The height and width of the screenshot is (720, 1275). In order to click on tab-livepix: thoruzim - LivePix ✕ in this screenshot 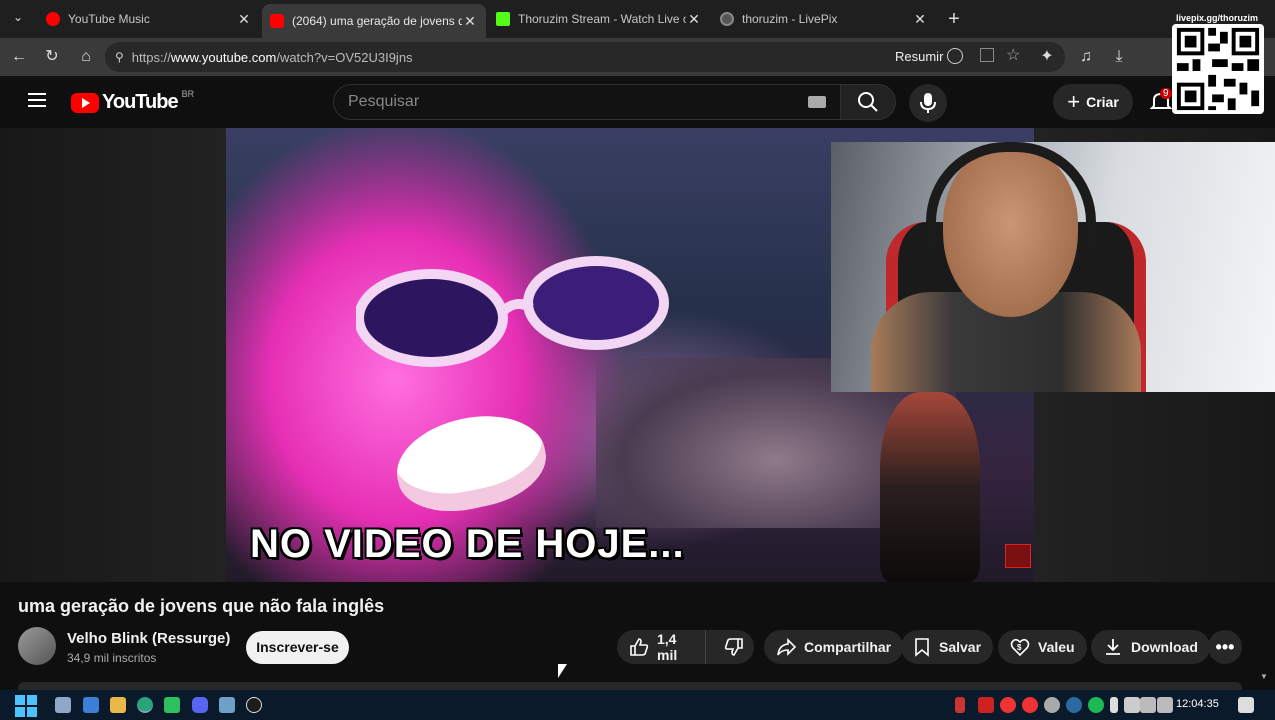, I will do `click(824, 19)`.